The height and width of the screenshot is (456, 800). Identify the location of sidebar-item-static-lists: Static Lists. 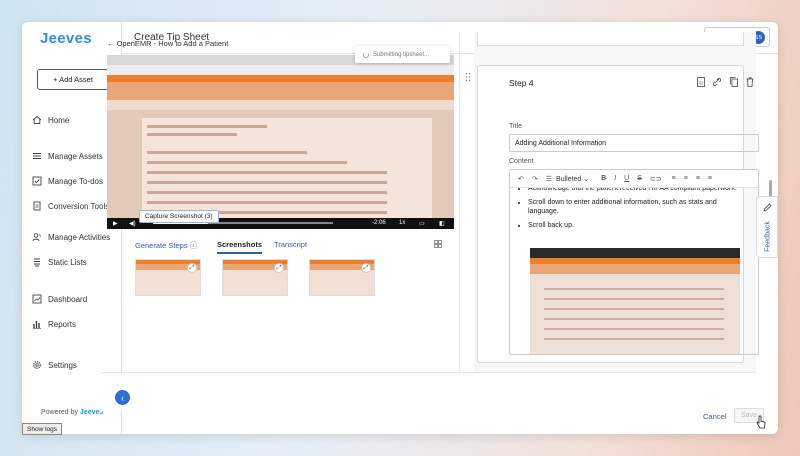
(59, 262).